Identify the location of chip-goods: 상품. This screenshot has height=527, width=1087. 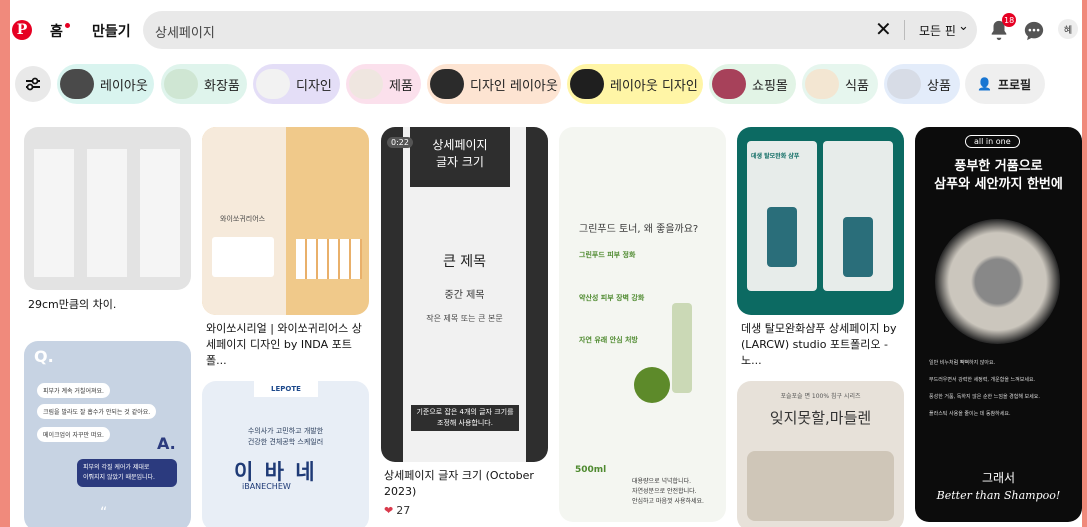
(922, 84).